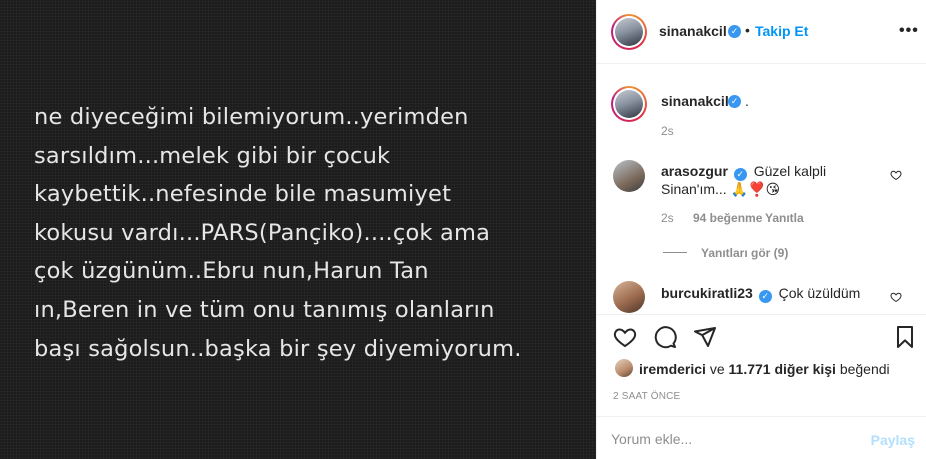 The height and width of the screenshot is (459, 926). What do you see at coordinates (695, 101) in the screenshot?
I see `caption-username: sinanakcil` at bounding box center [695, 101].